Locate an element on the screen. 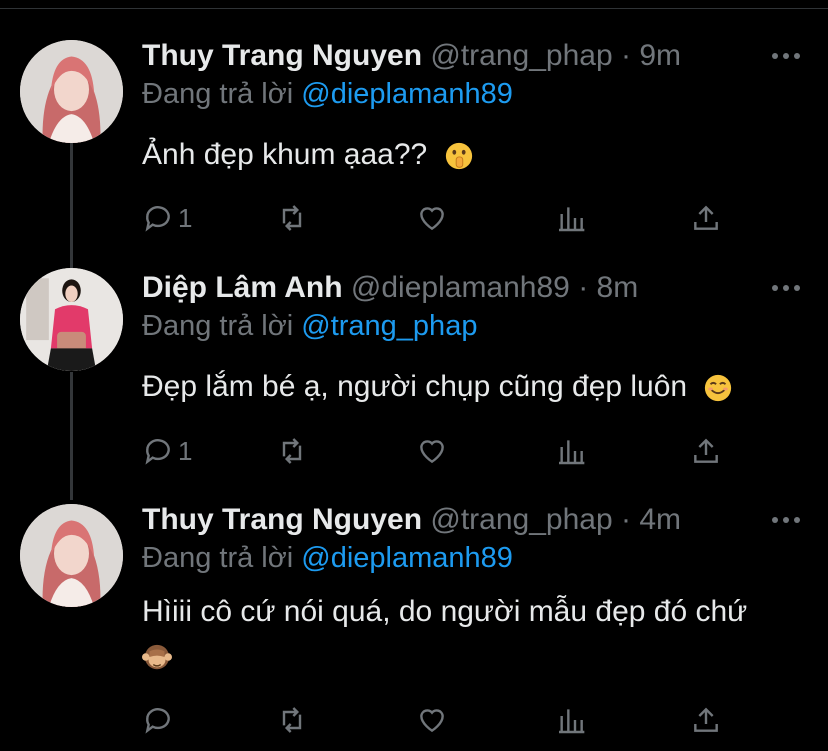 The width and height of the screenshot is (828, 751). timestamp: 9m is located at coordinates (660, 55).